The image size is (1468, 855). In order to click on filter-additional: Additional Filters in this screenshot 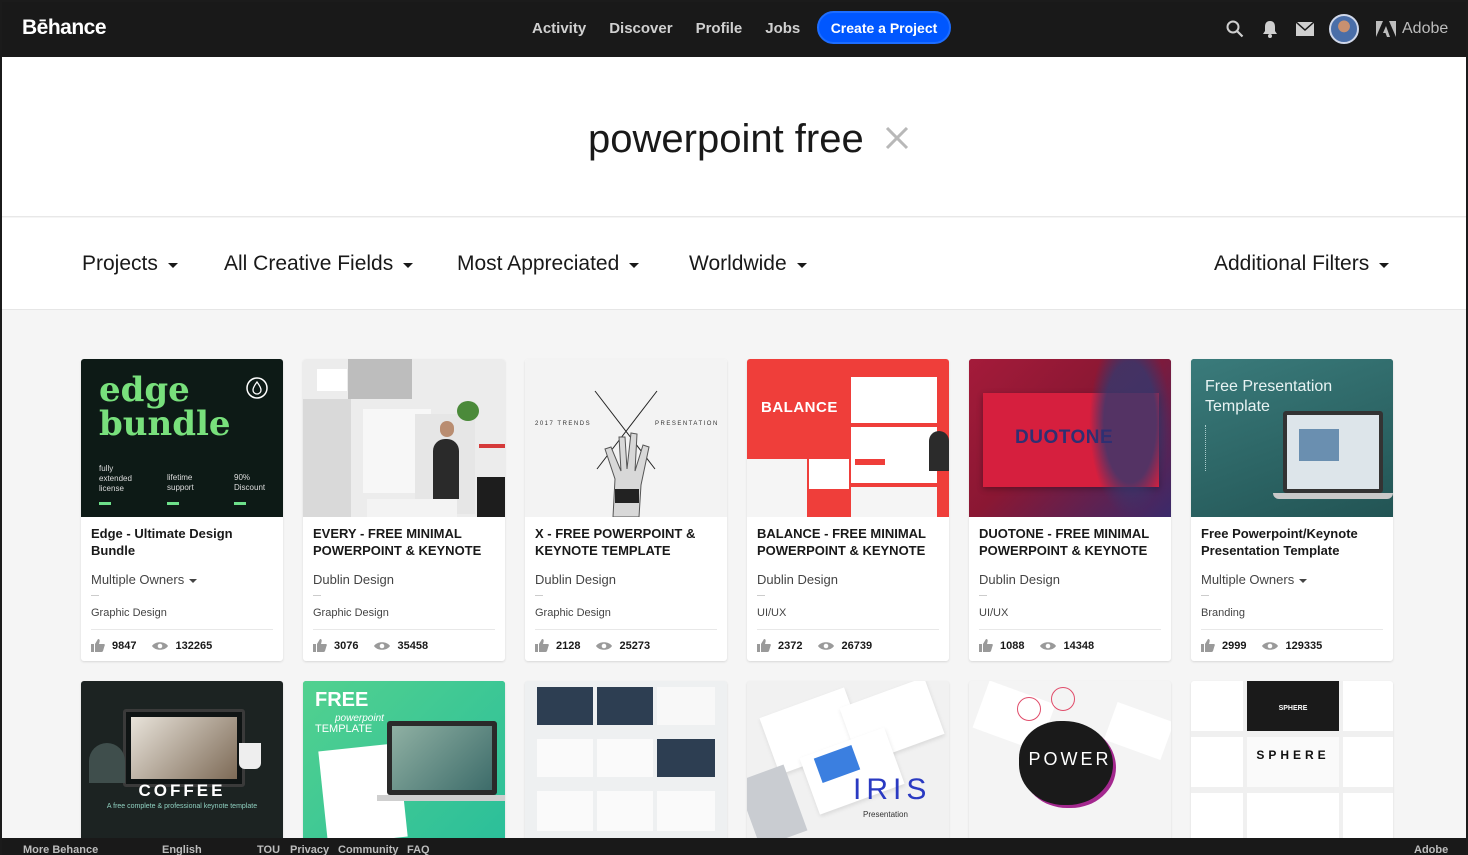, I will do `click(1302, 264)`.